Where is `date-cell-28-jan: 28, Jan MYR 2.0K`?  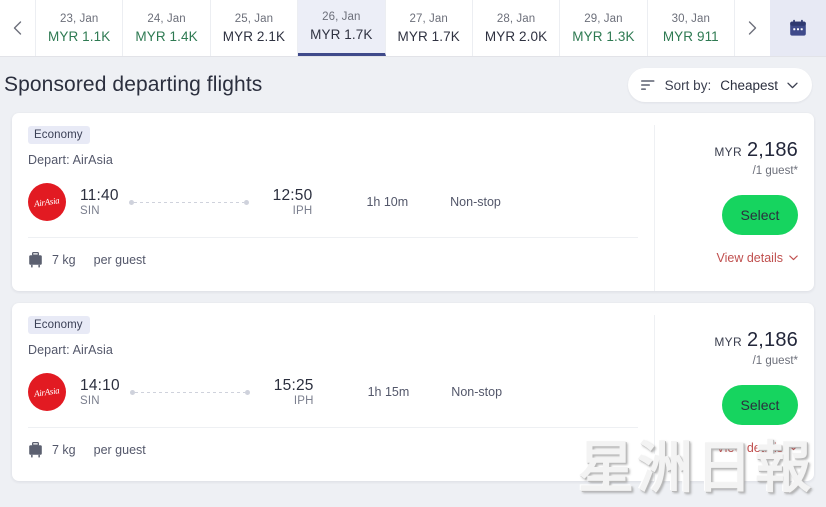 date-cell-28-jan: 28, Jan MYR 2.0K is located at coordinates (516, 28).